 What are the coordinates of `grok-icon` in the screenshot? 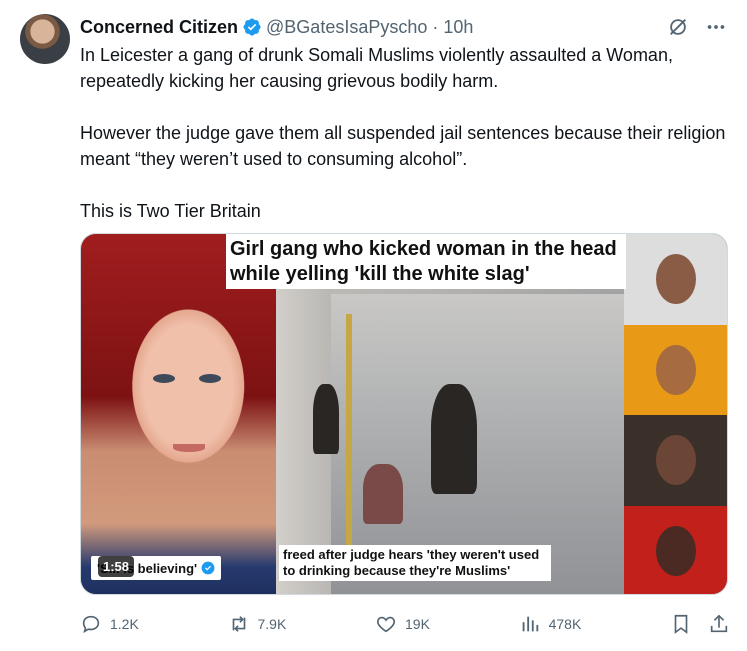 It's located at (678, 27).